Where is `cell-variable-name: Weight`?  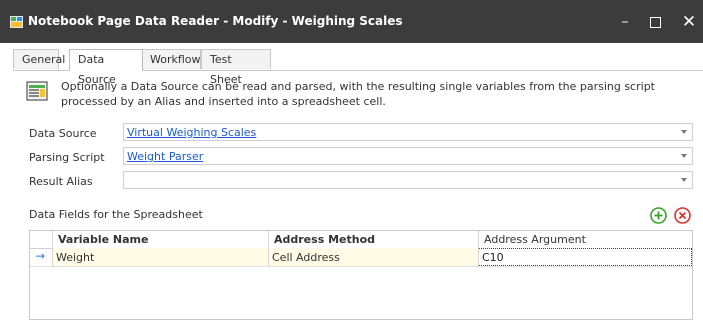
cell-variable-name: Weight is located at coordinates (75, 257).